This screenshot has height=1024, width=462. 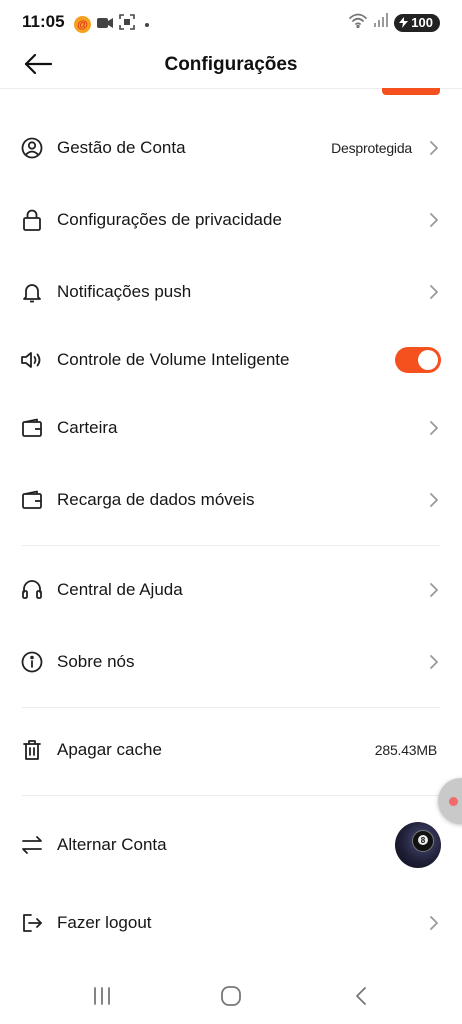 I want to click on settings-item-label: Central de Ajuda, so click(x=120, y=589).